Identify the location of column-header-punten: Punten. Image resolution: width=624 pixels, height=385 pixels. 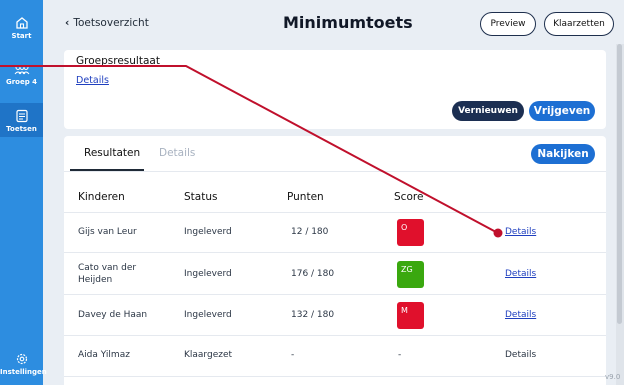
(305, 197).